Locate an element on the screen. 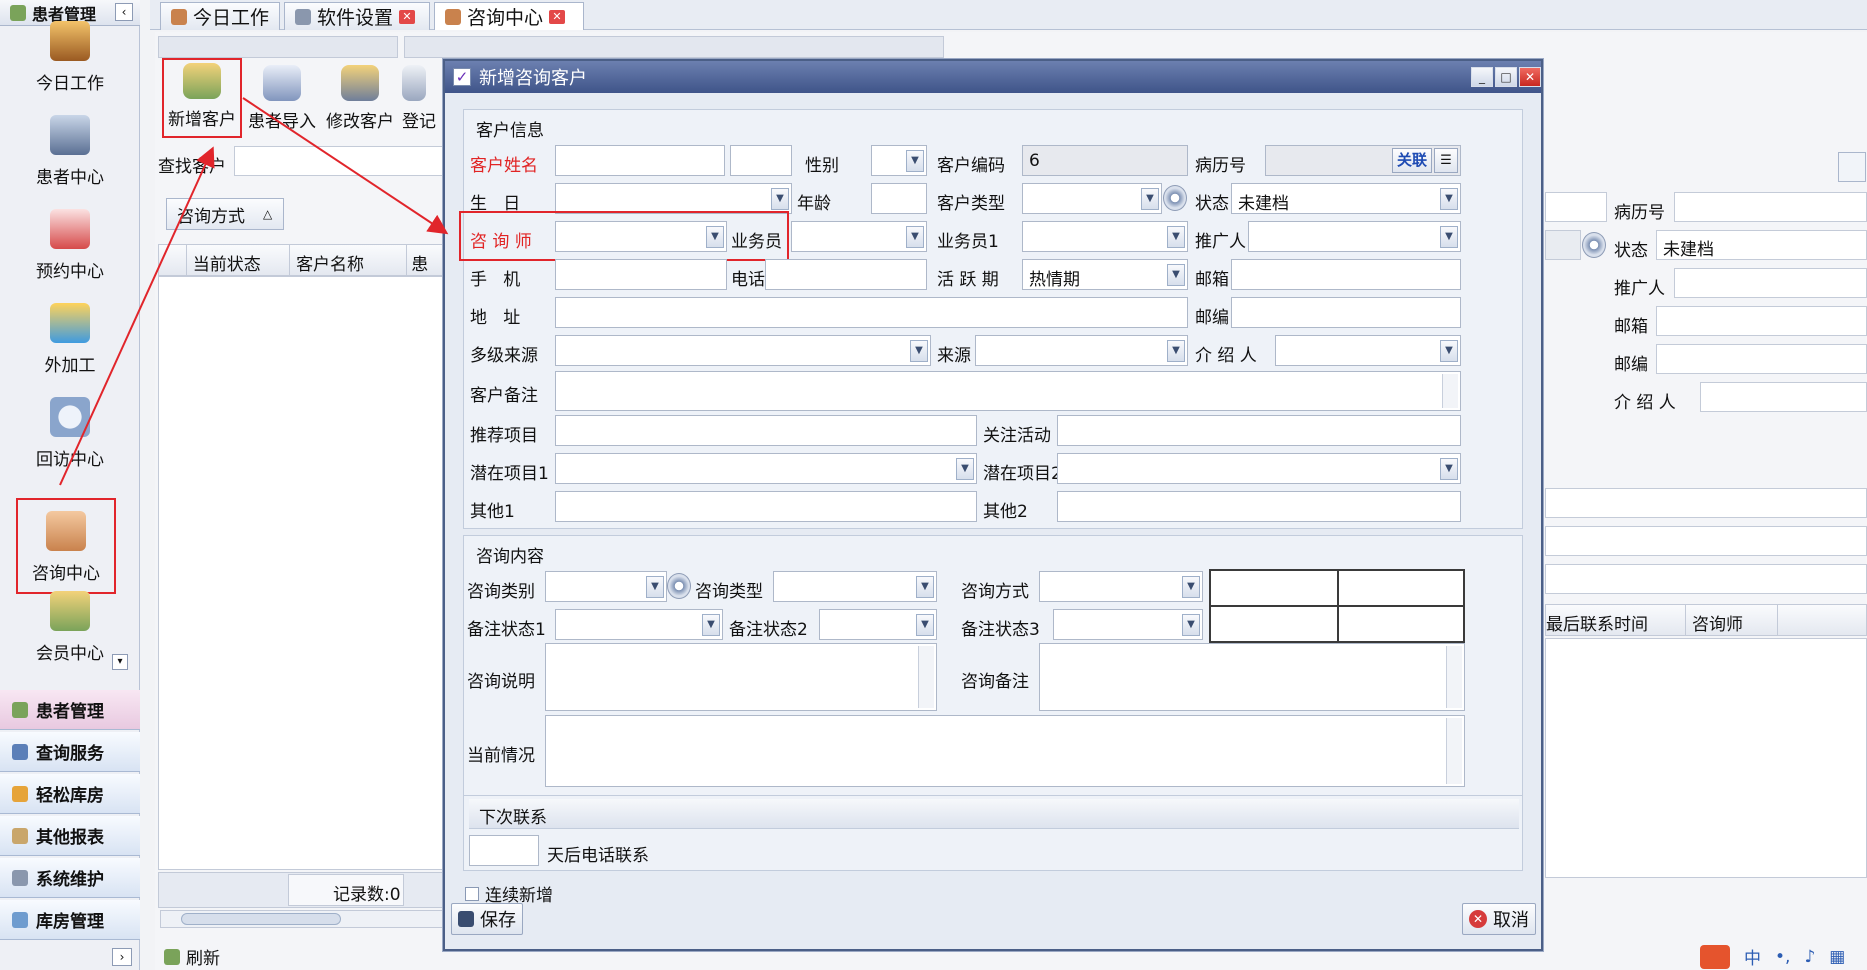 The height and width of the screenshot is (970, 1867). birthday-picker: ▼ is located at coordinates (673, 198).